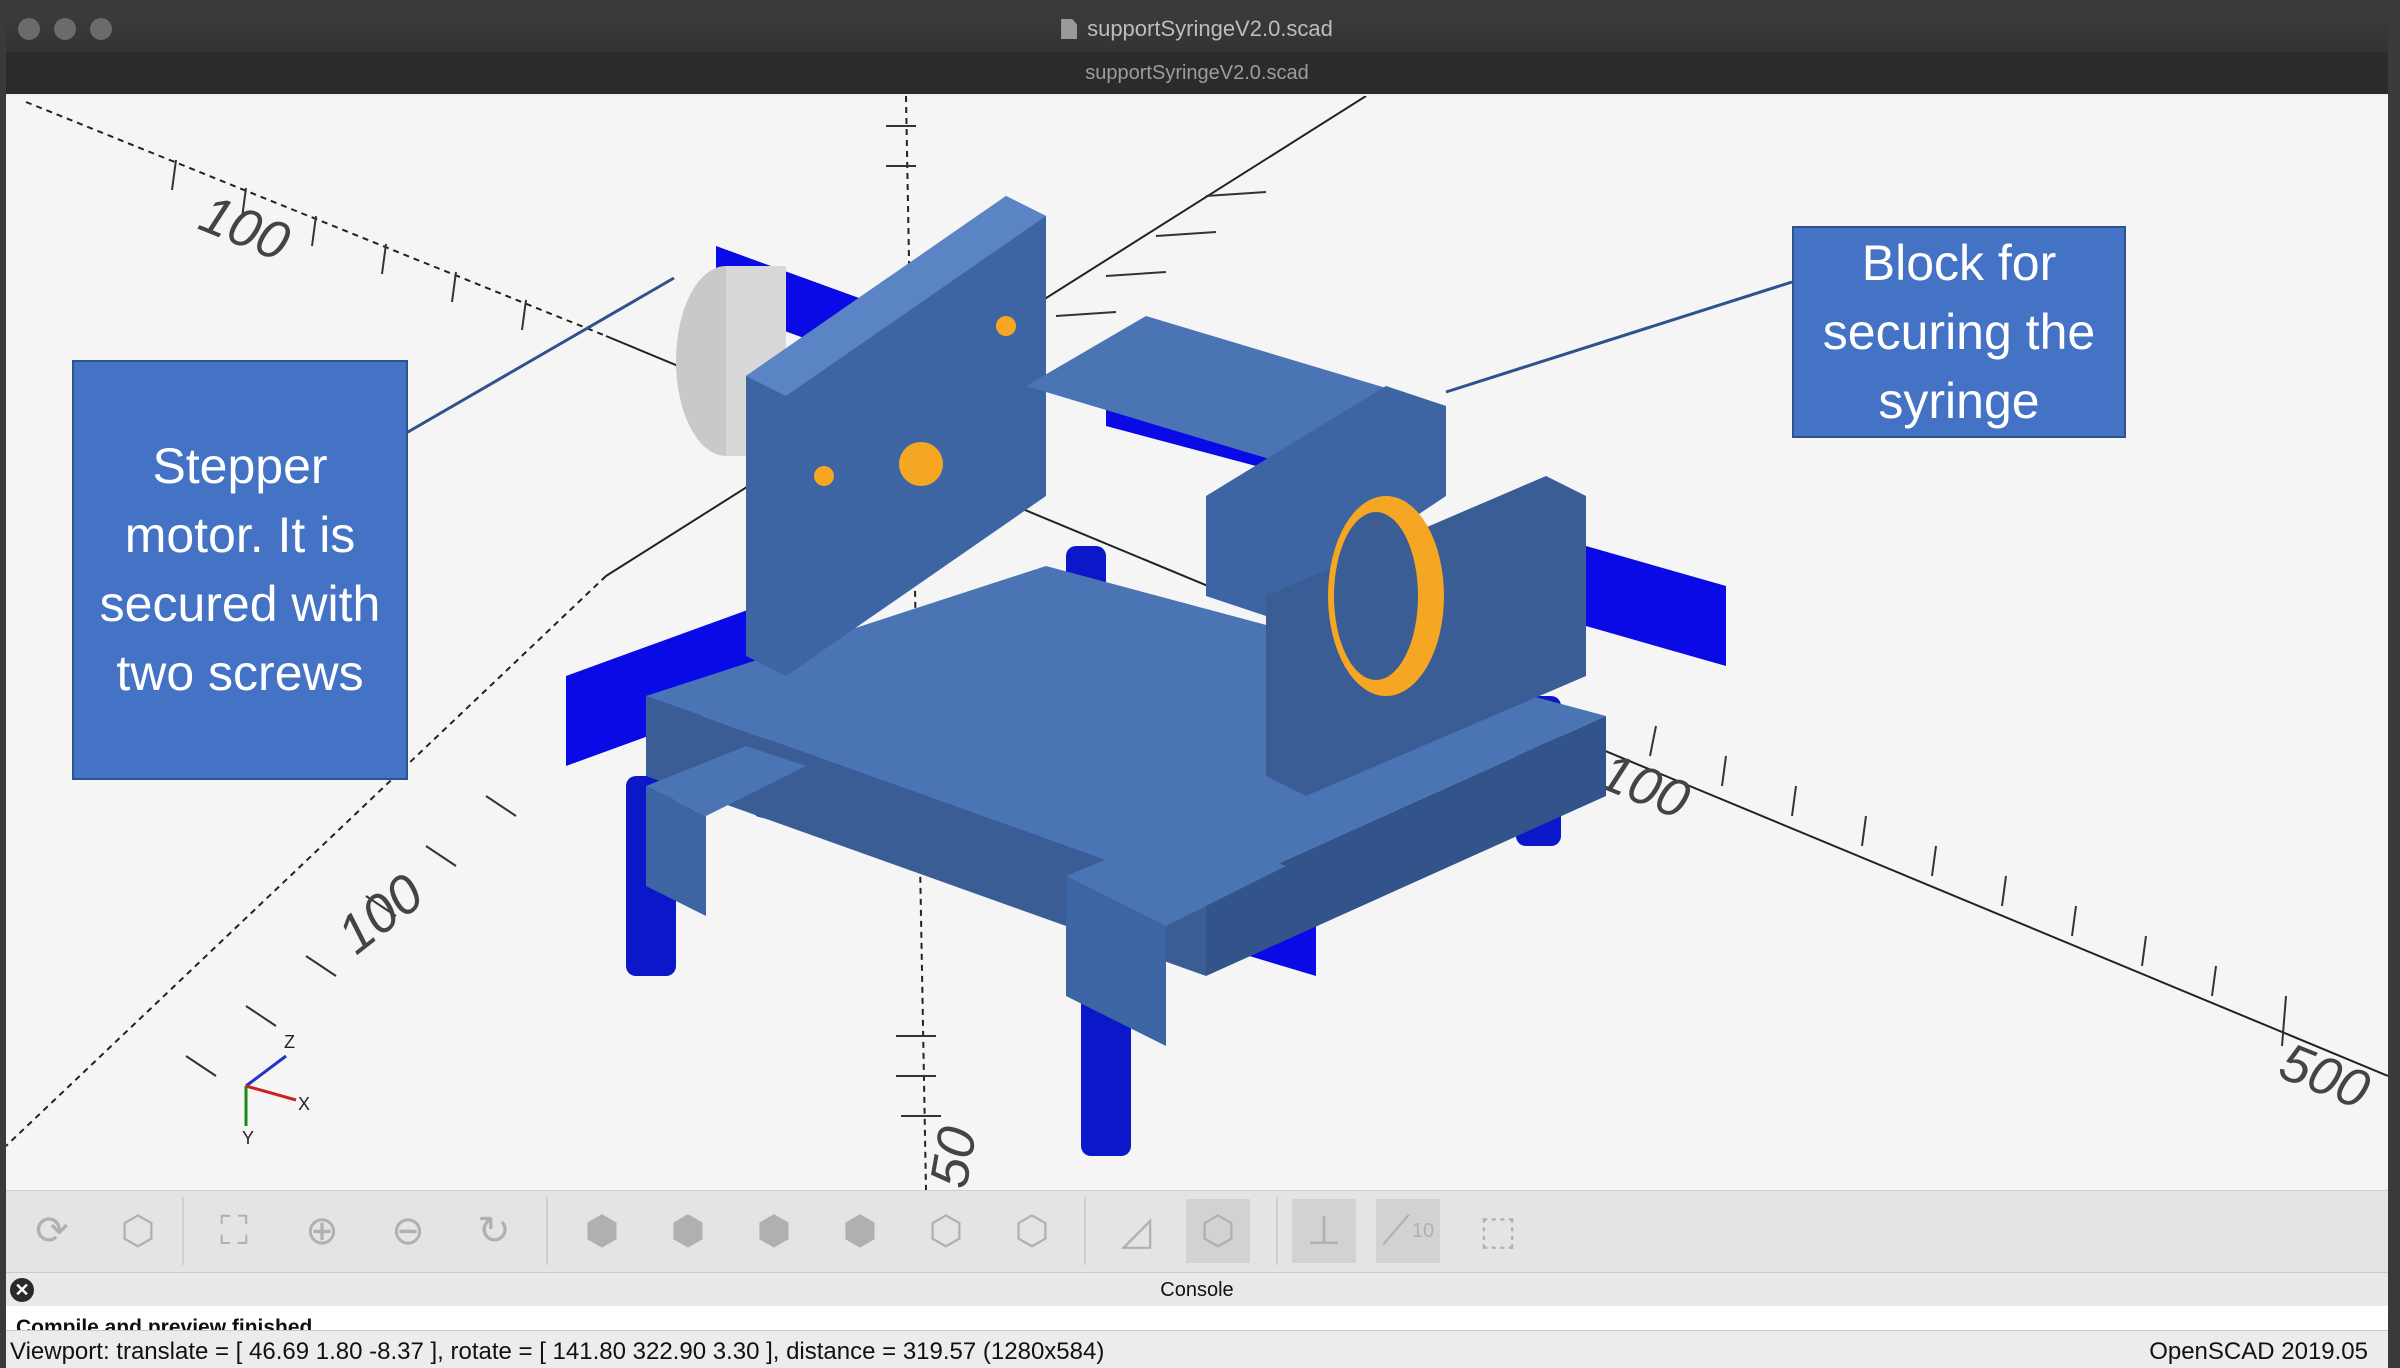 Image resolution: width=2400 pixels, height=1368 pixels. What do you see at coordinates (1376, 596) in the screenshot?
I see `syringe-ring-inner` at bounding box center [1376, 596].